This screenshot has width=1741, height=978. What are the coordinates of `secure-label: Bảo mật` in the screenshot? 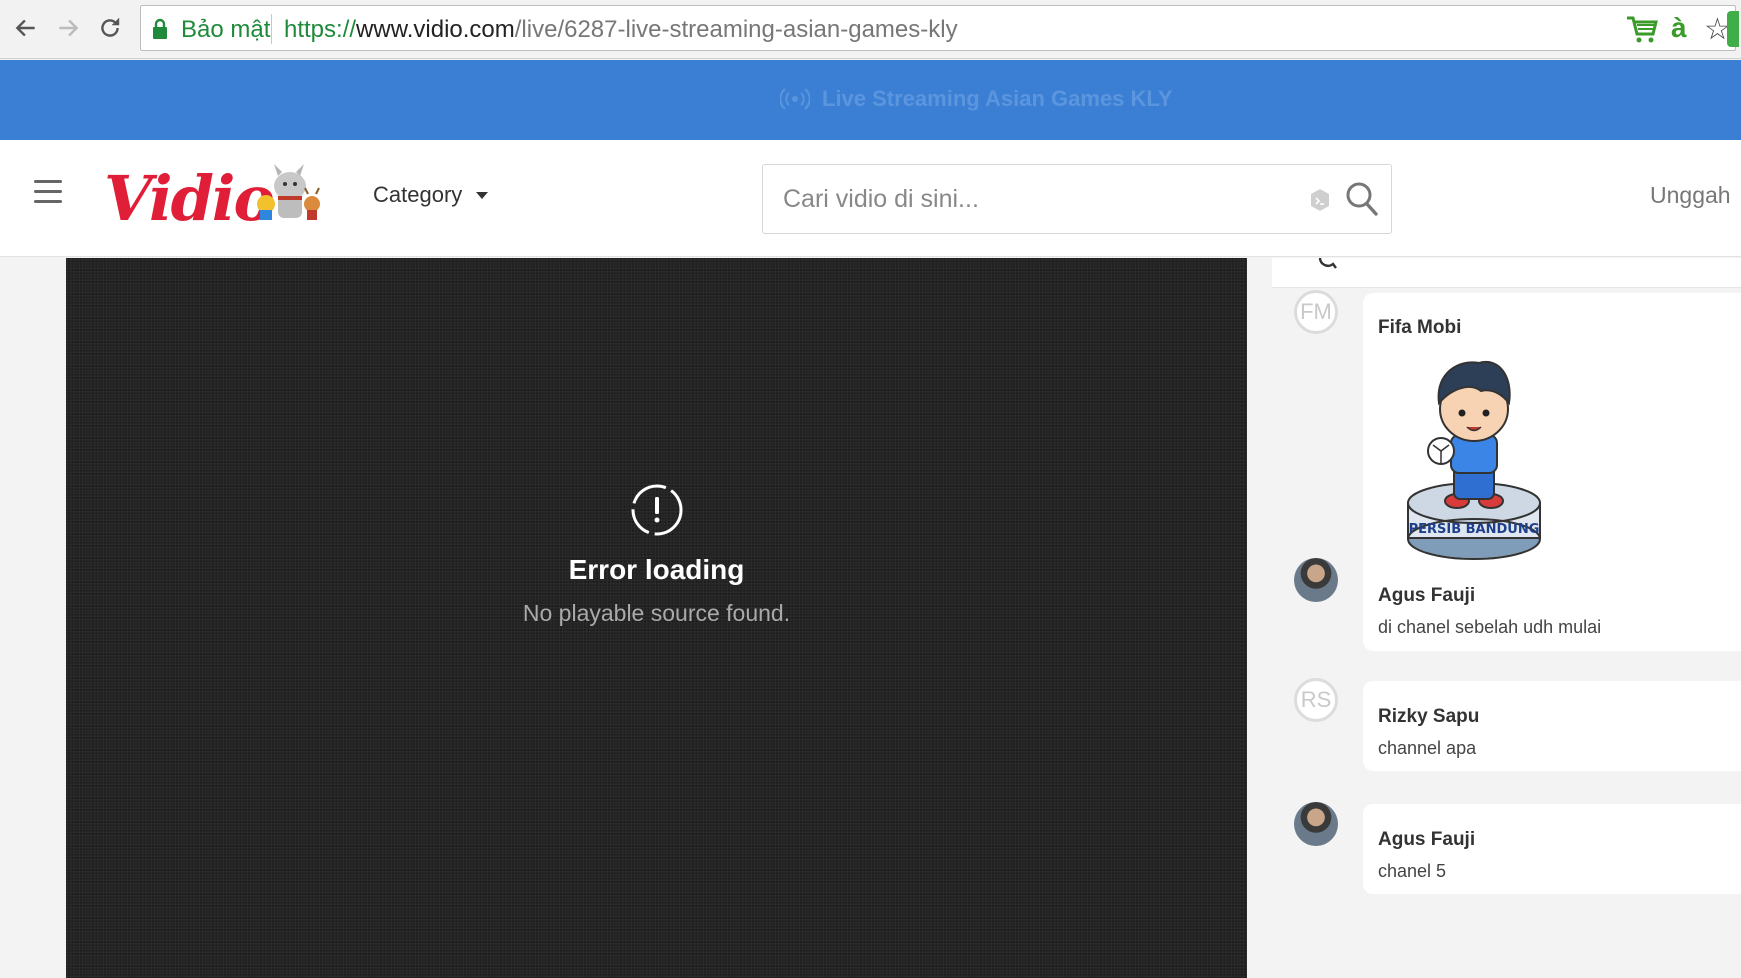 It's located at (226, 29).